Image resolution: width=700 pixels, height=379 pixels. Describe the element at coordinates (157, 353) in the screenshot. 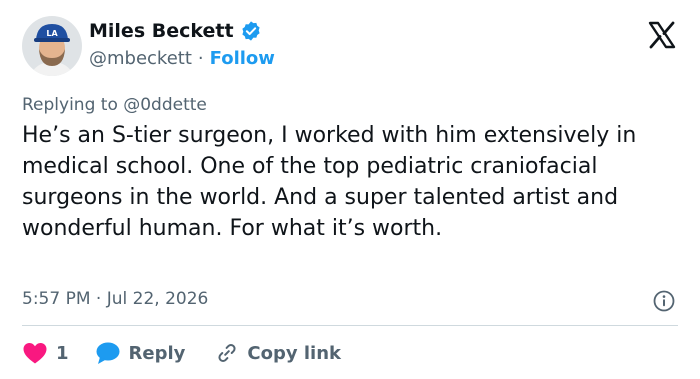

I see `reply-label: Reply` at that location.